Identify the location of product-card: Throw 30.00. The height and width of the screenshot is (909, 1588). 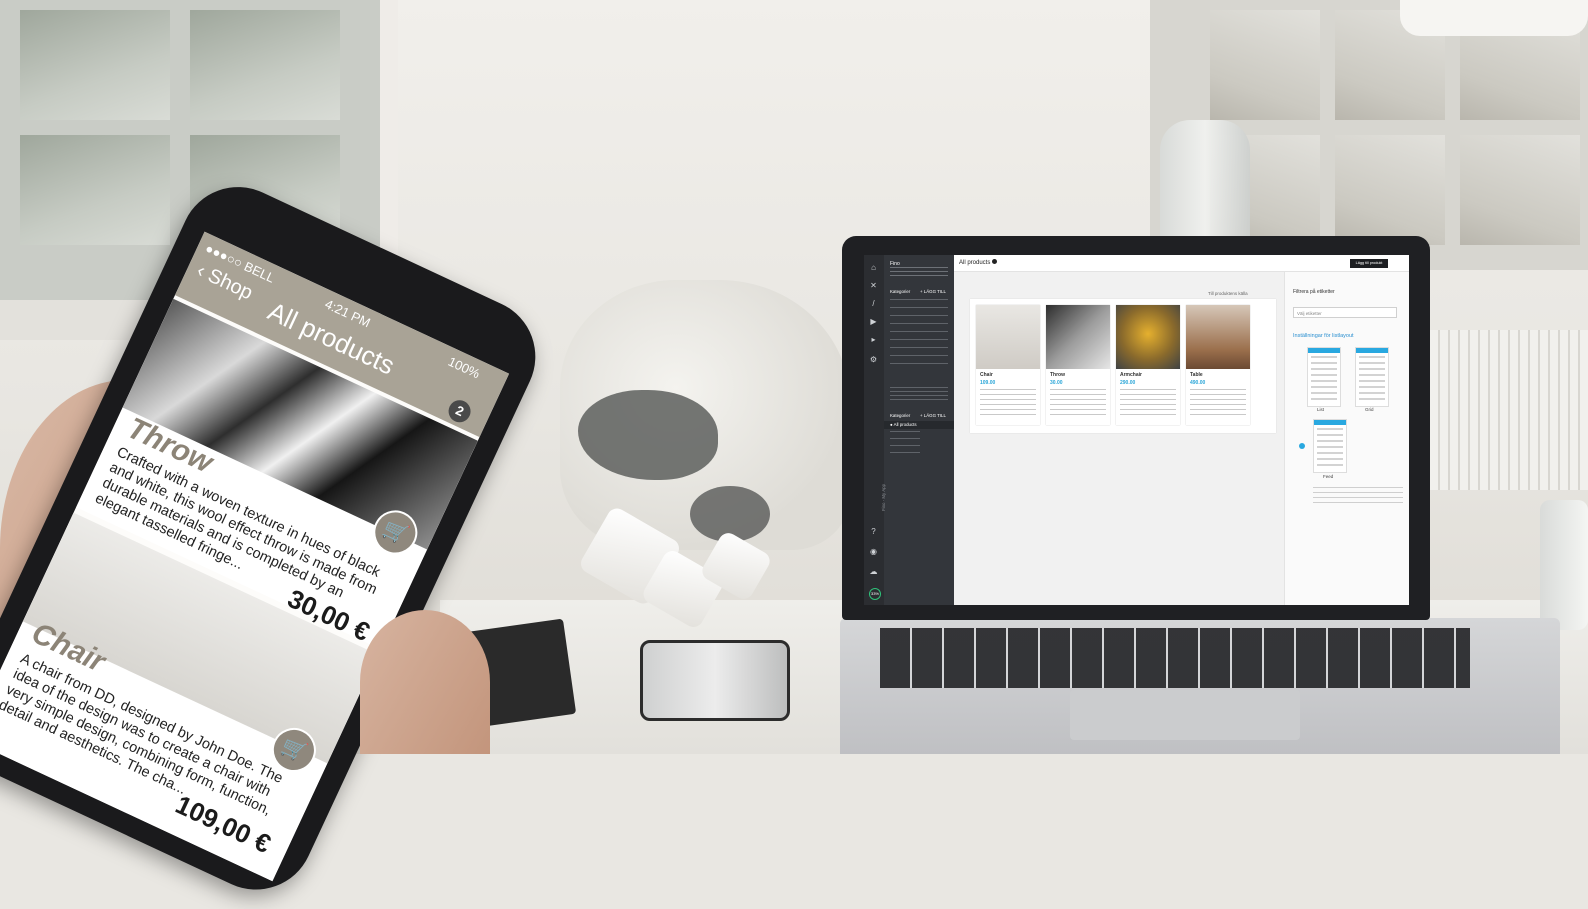
(1078, 365).